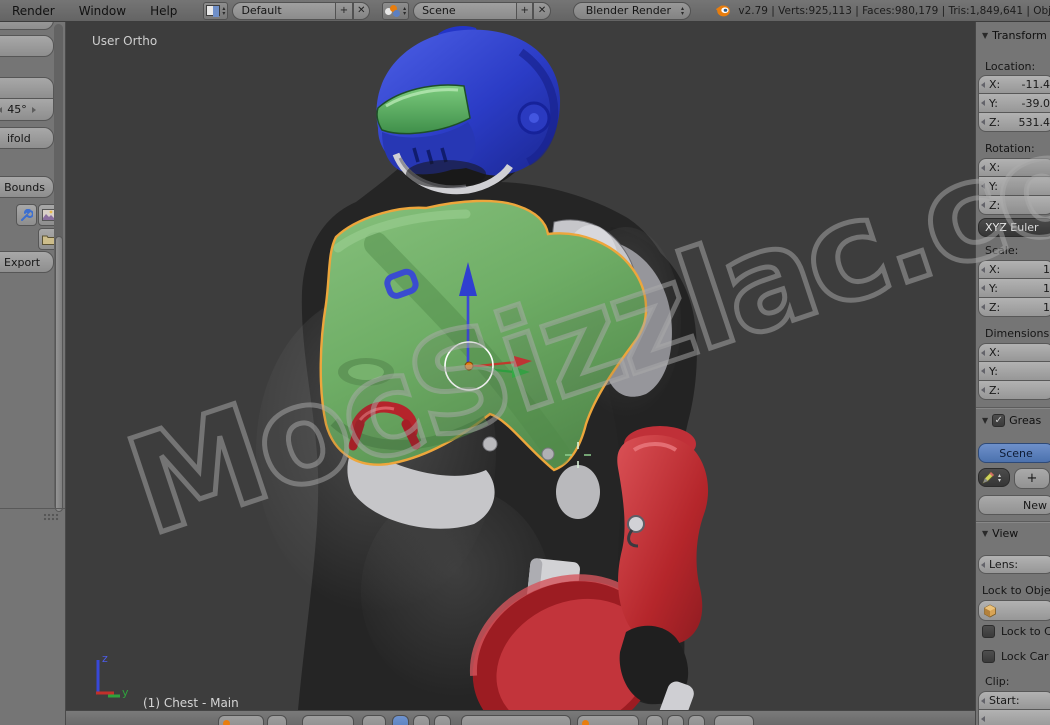 Image resolution: width=1050 pixels, height=725 pixels. Describe the element at coordinates (223, 10) in the screenshot. I see `layout-stepper-arrows: ▴ ▾` at that location.